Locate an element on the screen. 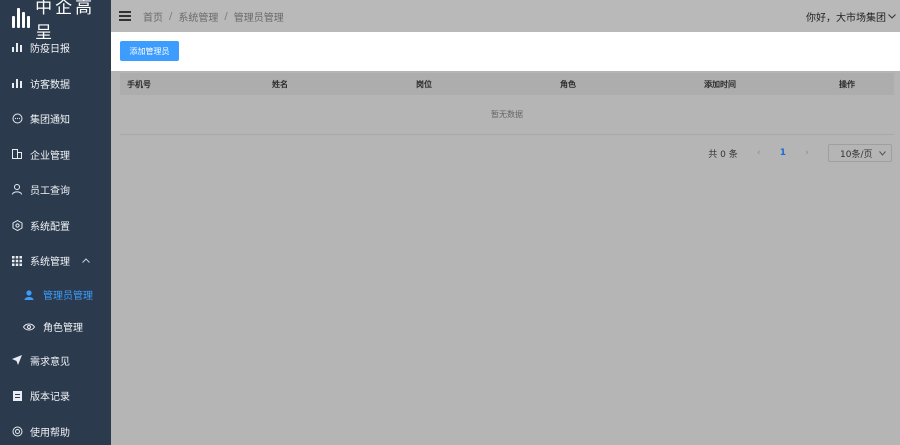  hamburger-menu-icon is located at coordinates (125, 16).